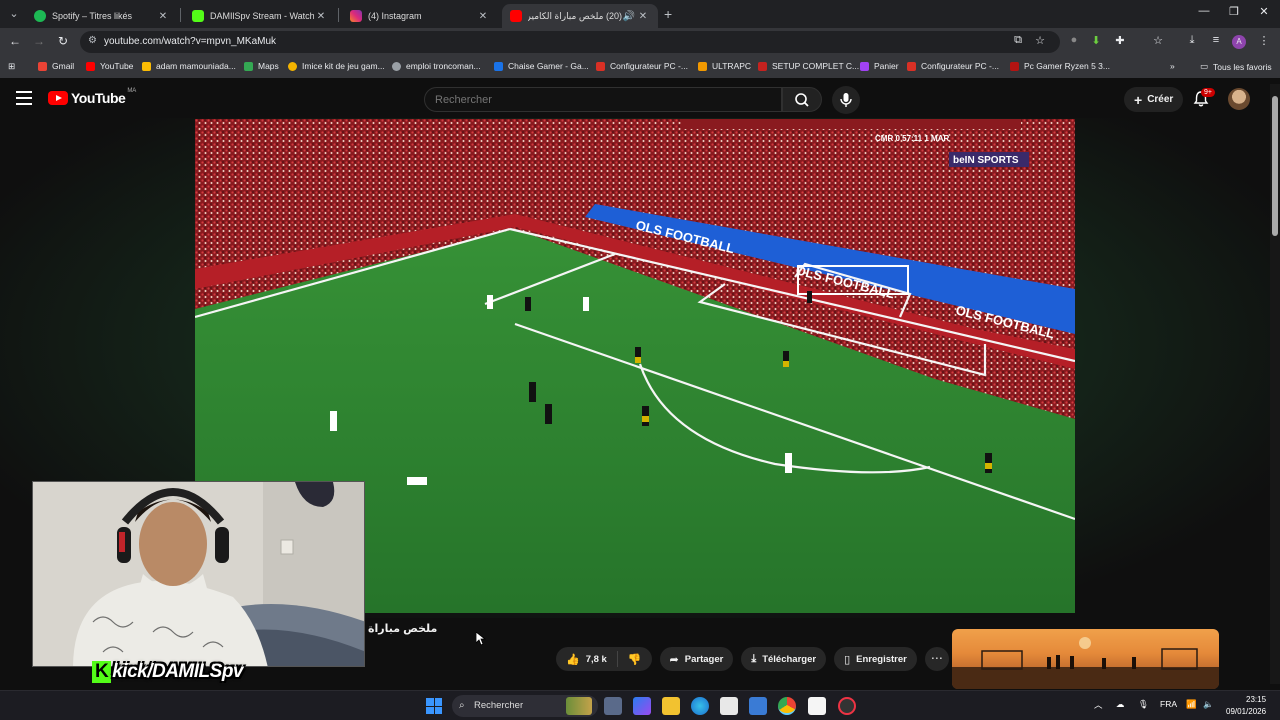 The height and width of the screenshot is (720, 1280). What do you see at coordinates (63, 41) in the screenshot?
I see `reload-button: ↻` at bounding box center [63, 41].